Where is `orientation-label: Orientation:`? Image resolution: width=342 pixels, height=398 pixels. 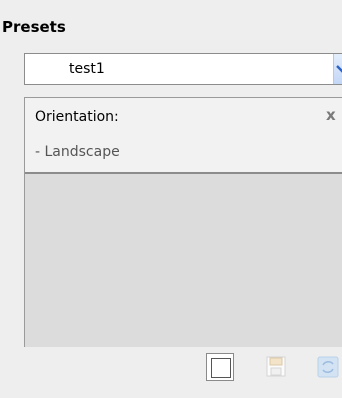 orientation-label: Orientation: is located at coordinates (77, 117).